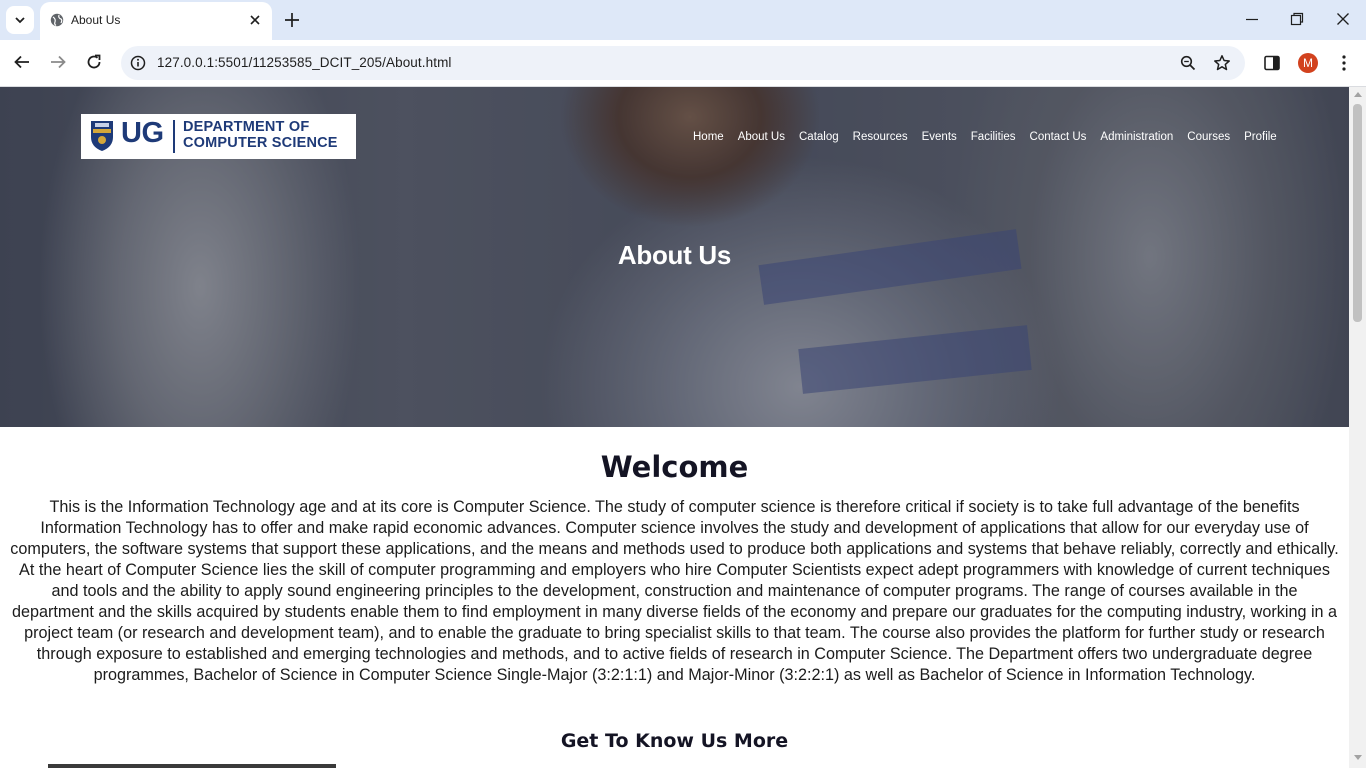  Describe the element at coordinates (292, 20) in the screenshot. I see `plus-icon` at that location.